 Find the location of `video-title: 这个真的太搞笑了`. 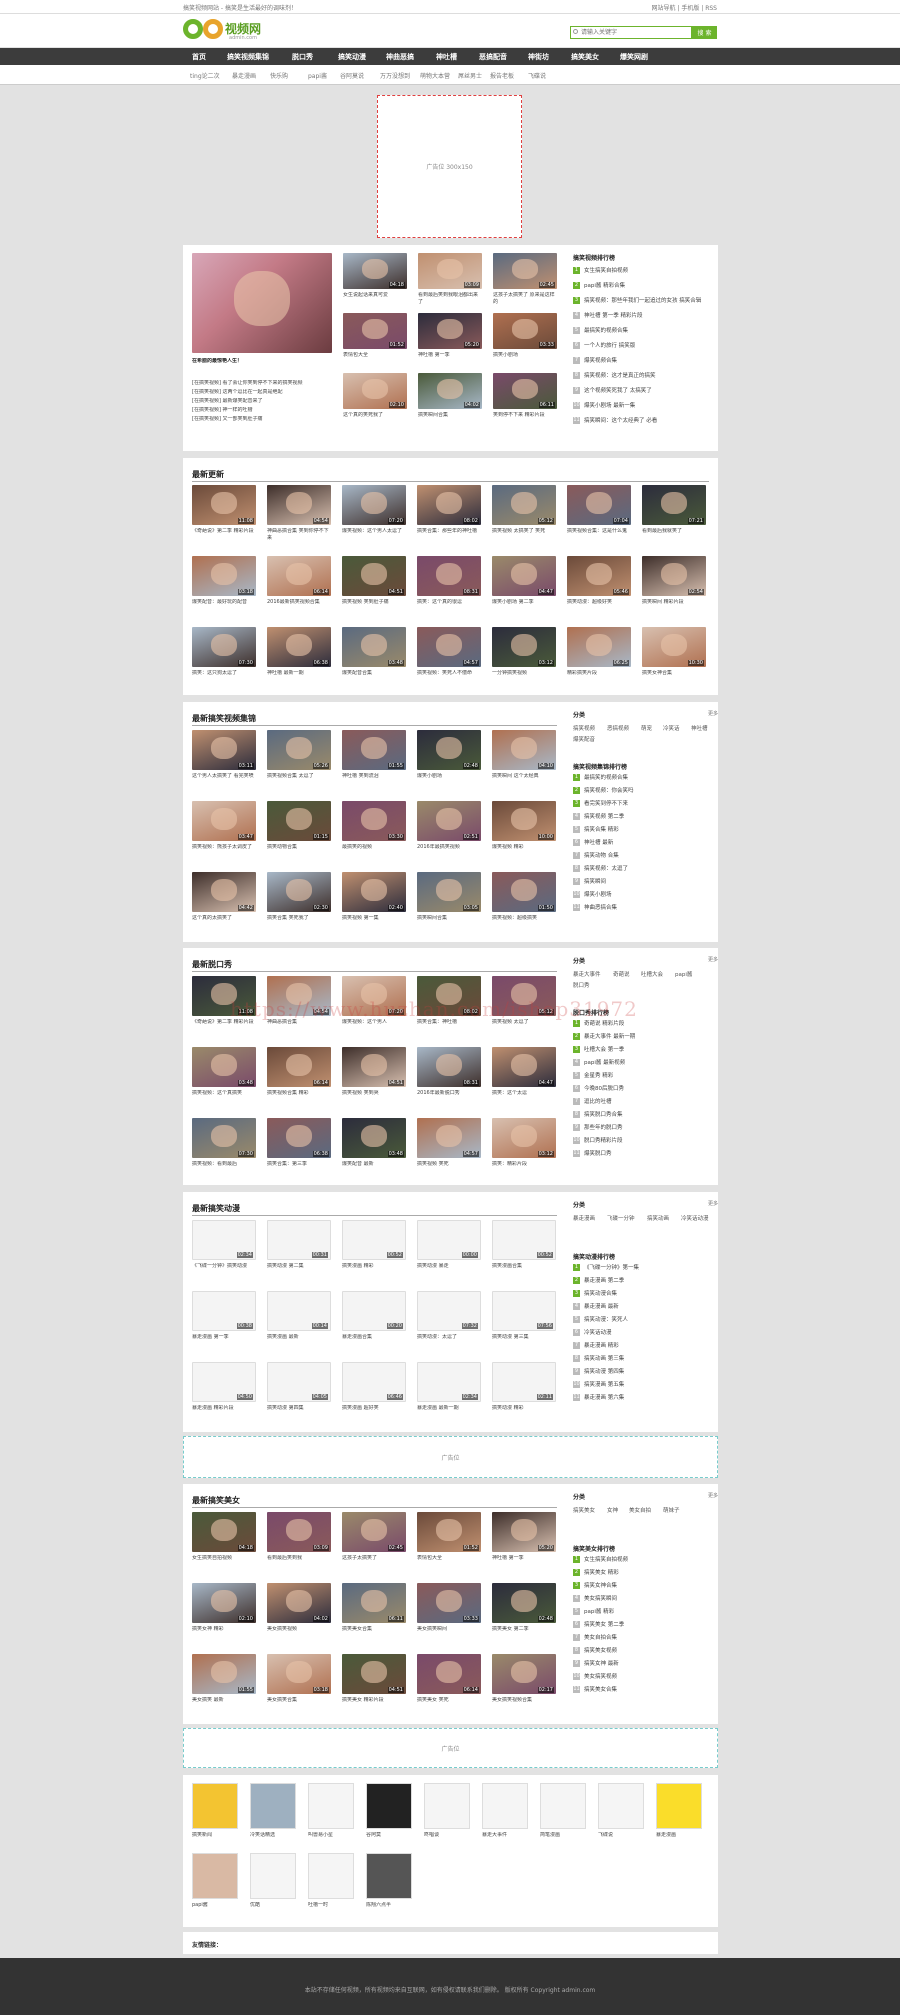

video-title: 这个真的太搞笑了 is located at coordinates (224, 922).